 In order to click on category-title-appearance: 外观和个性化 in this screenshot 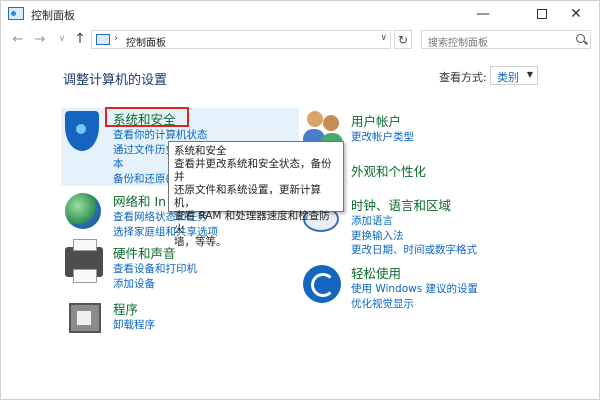, I will do `click(388, 171)`.